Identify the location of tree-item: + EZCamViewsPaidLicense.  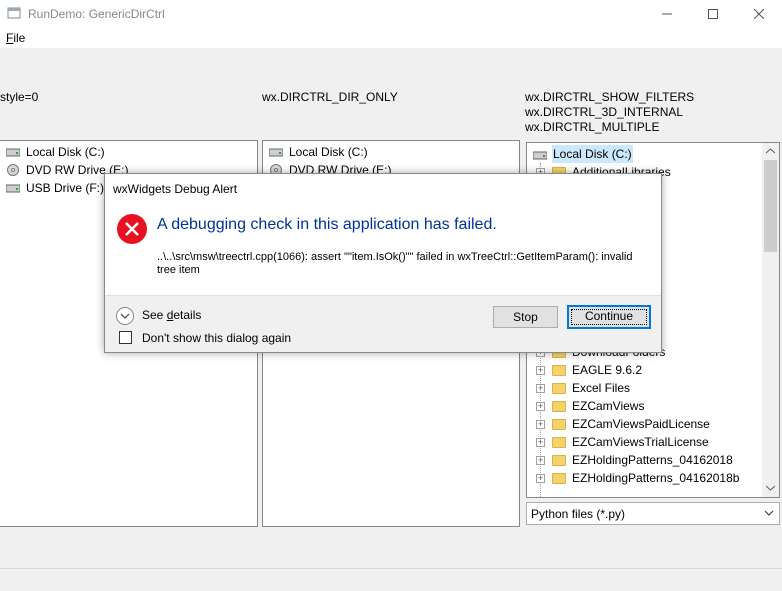
(645, 424).